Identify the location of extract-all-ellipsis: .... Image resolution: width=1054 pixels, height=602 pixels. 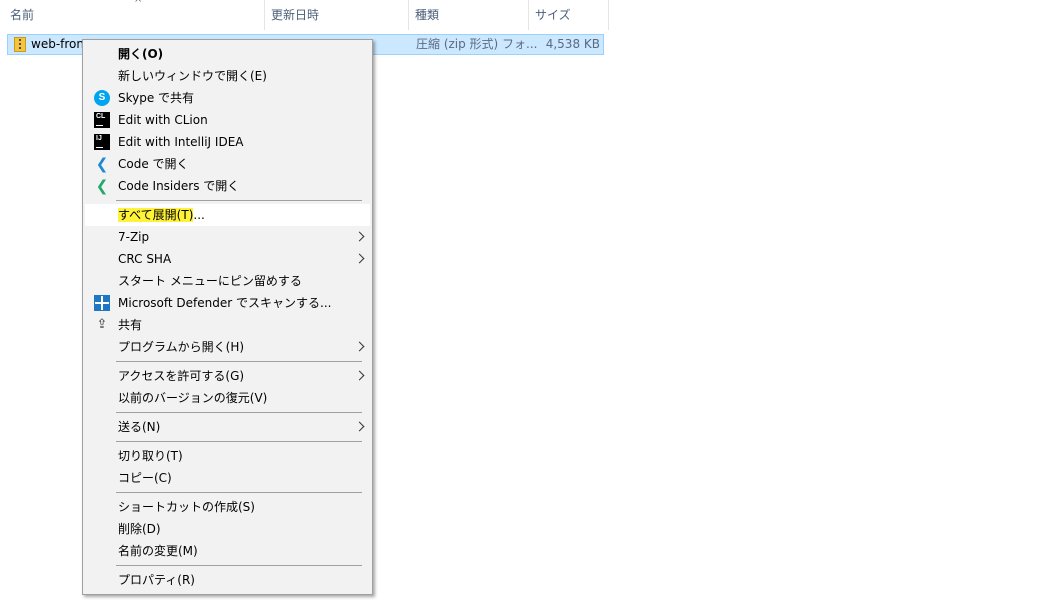
(199, 215).